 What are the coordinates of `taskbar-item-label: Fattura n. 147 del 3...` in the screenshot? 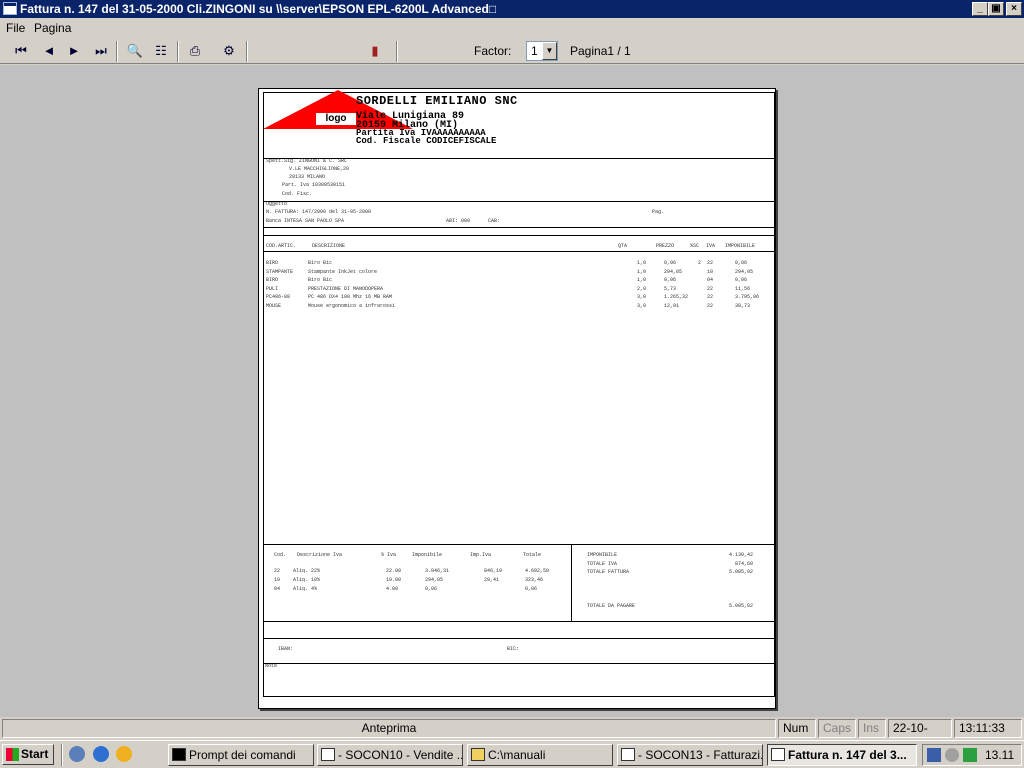 It's located at (847, 755).